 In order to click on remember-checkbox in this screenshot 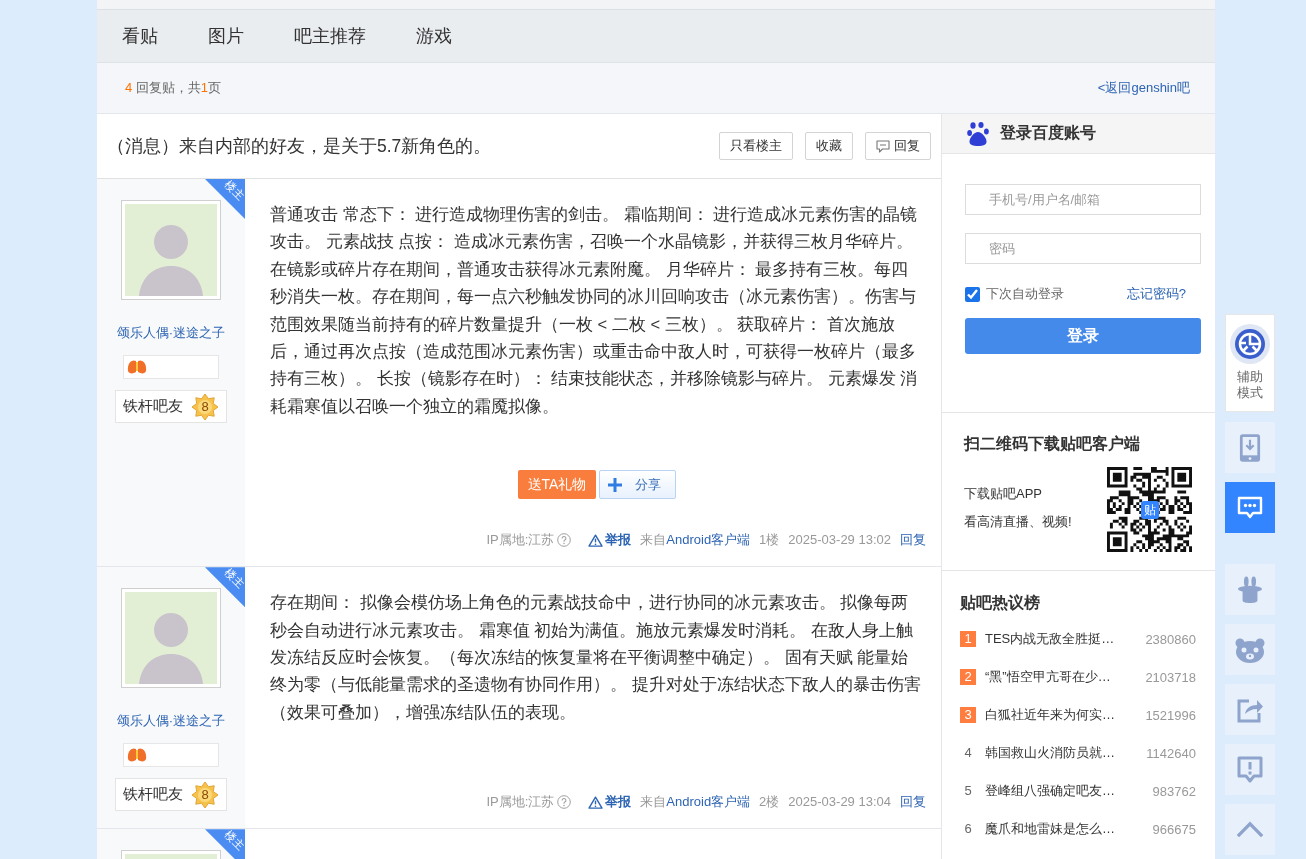, I will do `click(972, 294)`.